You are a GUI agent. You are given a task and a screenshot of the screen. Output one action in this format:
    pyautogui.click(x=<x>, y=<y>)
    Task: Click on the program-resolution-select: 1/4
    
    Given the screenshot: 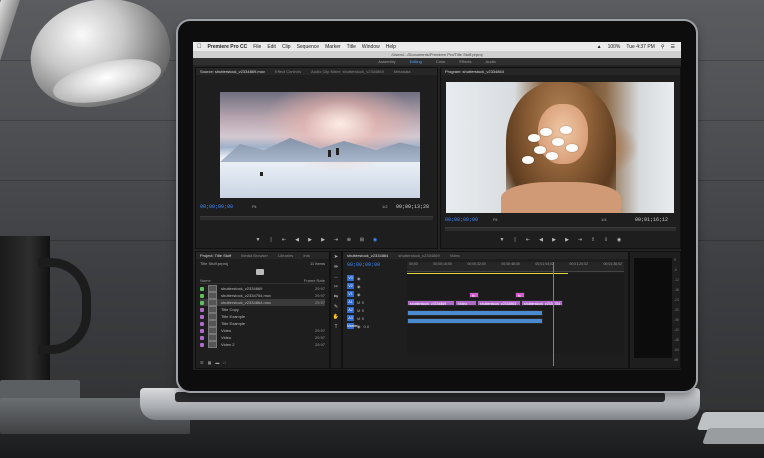 What is the action you would take?
    pyautogui.click(x=604, y=219)
    